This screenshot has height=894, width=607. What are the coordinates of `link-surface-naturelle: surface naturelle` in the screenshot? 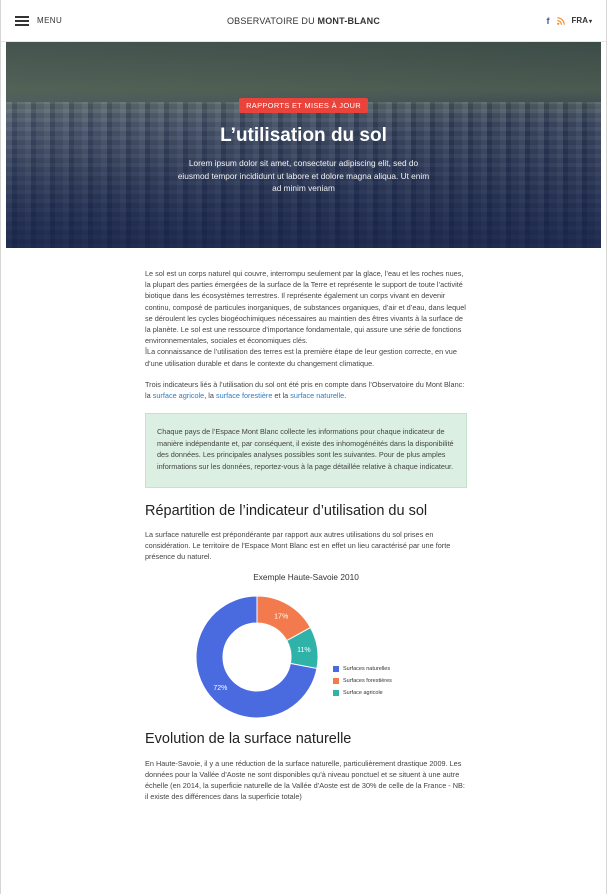 It's located at (317, 395).